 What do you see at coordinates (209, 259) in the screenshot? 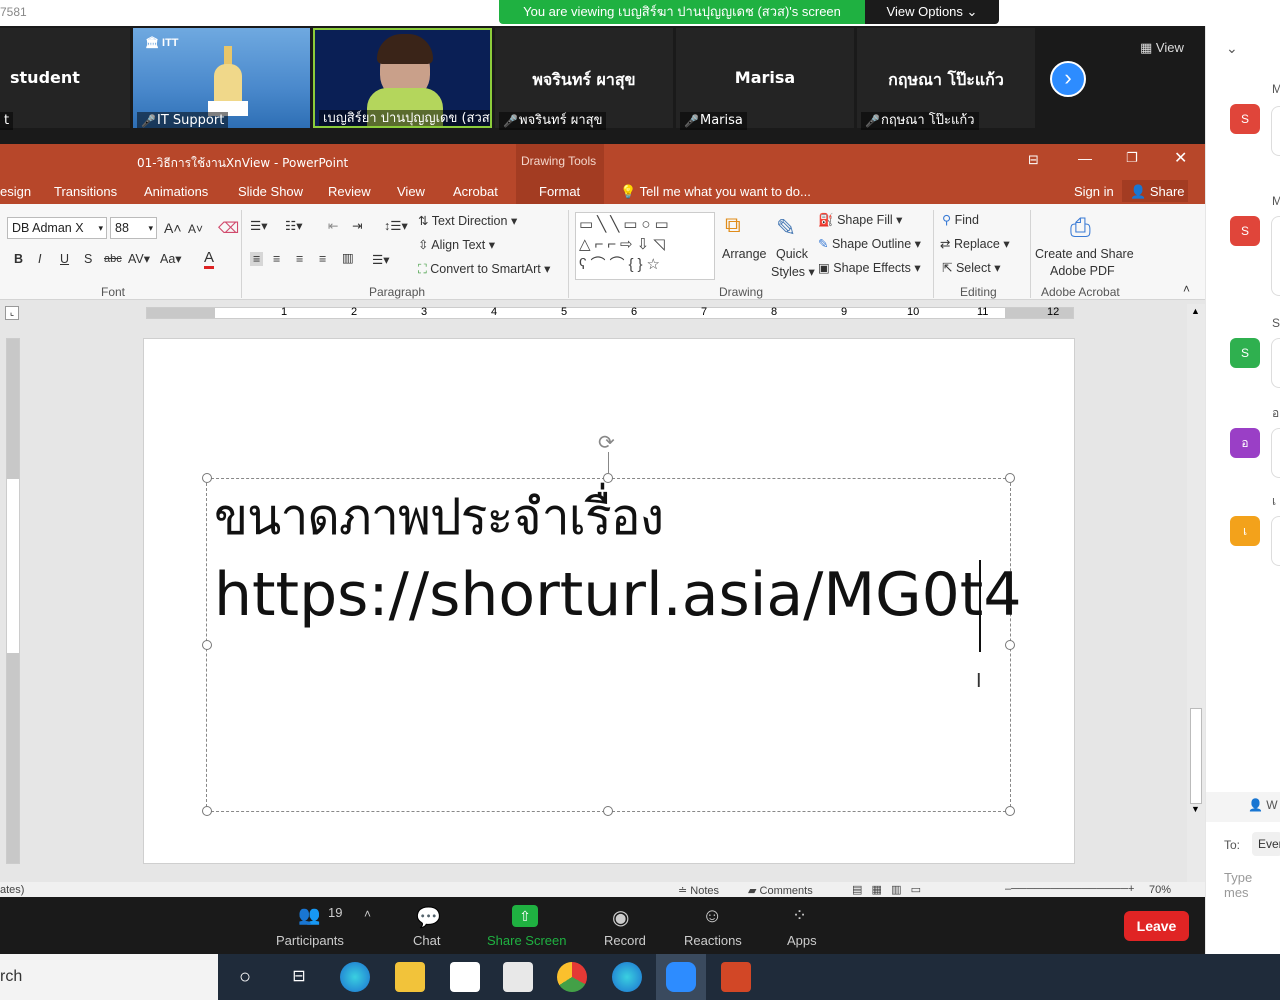
I see `font-color-icon: A` at bounding box center [209, 259].